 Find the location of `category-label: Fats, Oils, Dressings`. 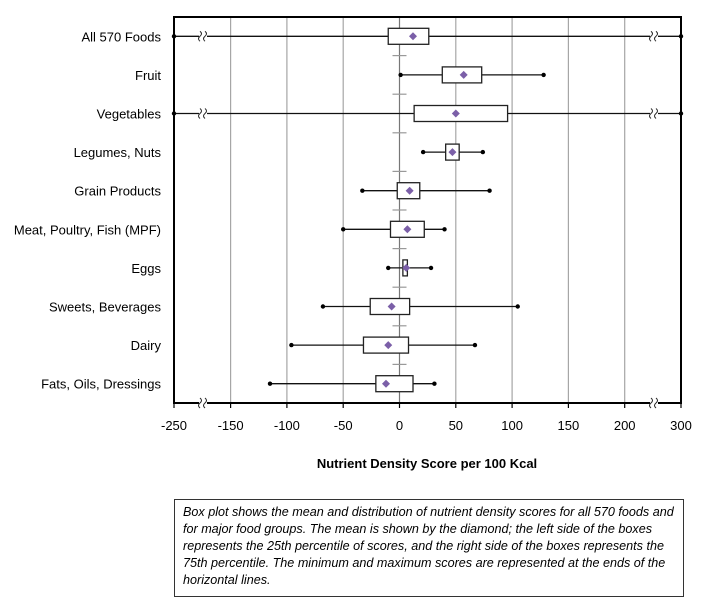

category-label: Fats, Oils, Dressings is located at coordinates (101, 384).